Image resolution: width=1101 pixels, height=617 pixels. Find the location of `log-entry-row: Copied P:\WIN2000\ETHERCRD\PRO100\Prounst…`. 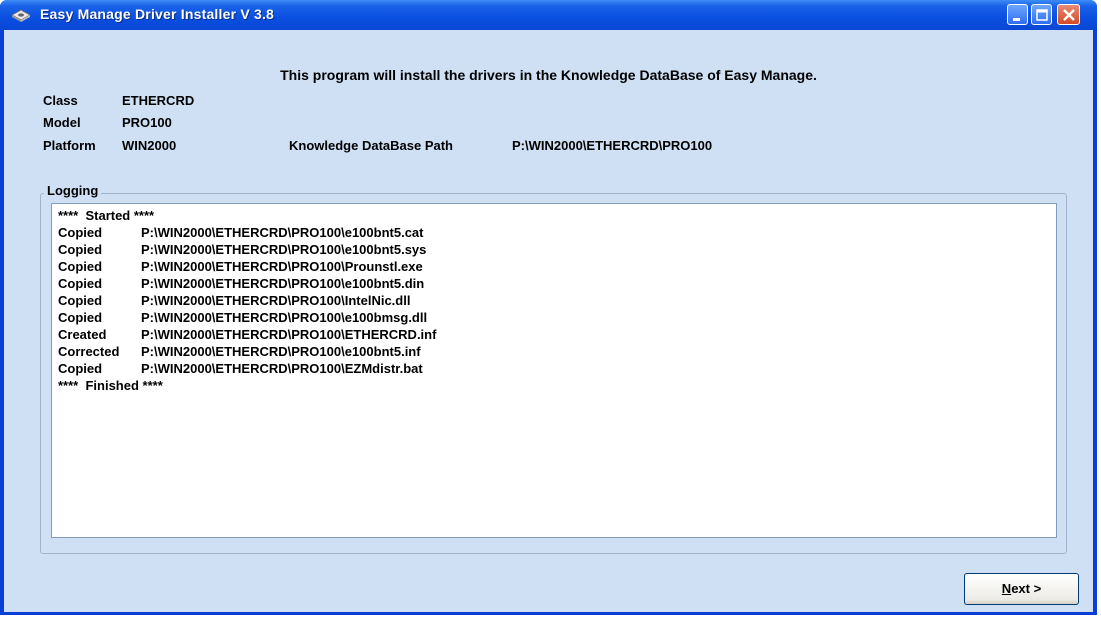

log-entry-row: Copied P:\WIN2000\ETHERCRD\PRO100\Prounst… is located at coordinates (554, 266).